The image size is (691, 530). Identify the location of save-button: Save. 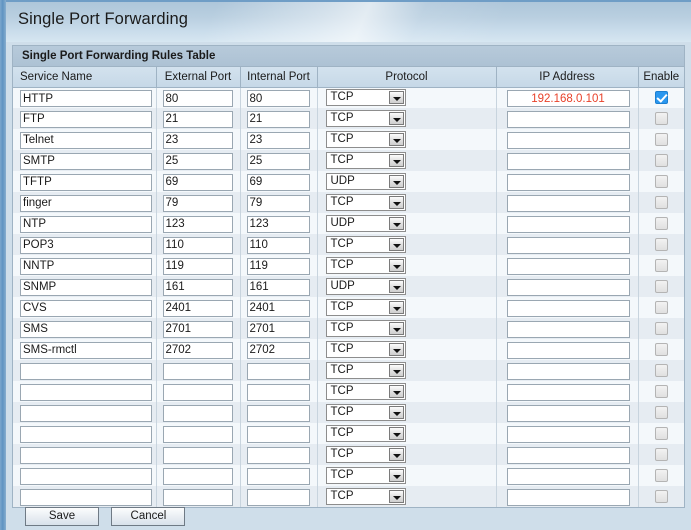
(62, 516).